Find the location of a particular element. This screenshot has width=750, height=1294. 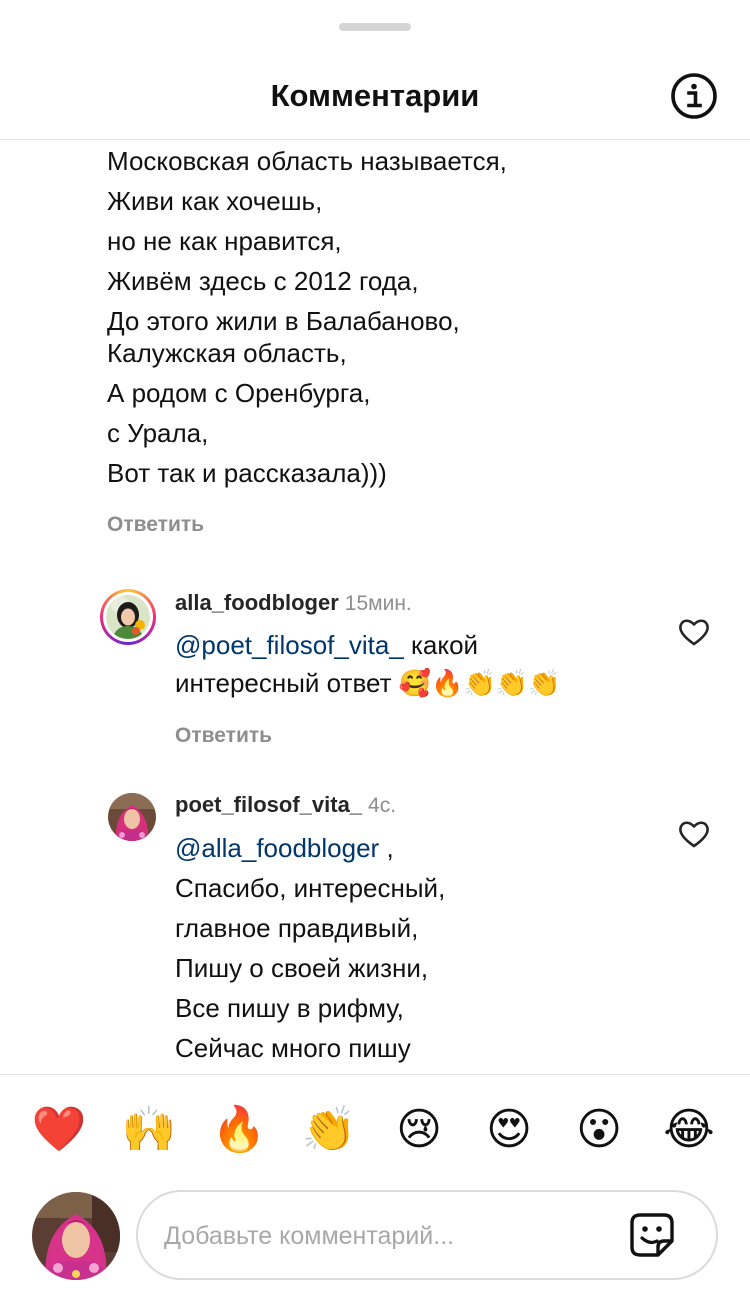

comment-username: alla_foodbloger is located at coordinates (257, 602).